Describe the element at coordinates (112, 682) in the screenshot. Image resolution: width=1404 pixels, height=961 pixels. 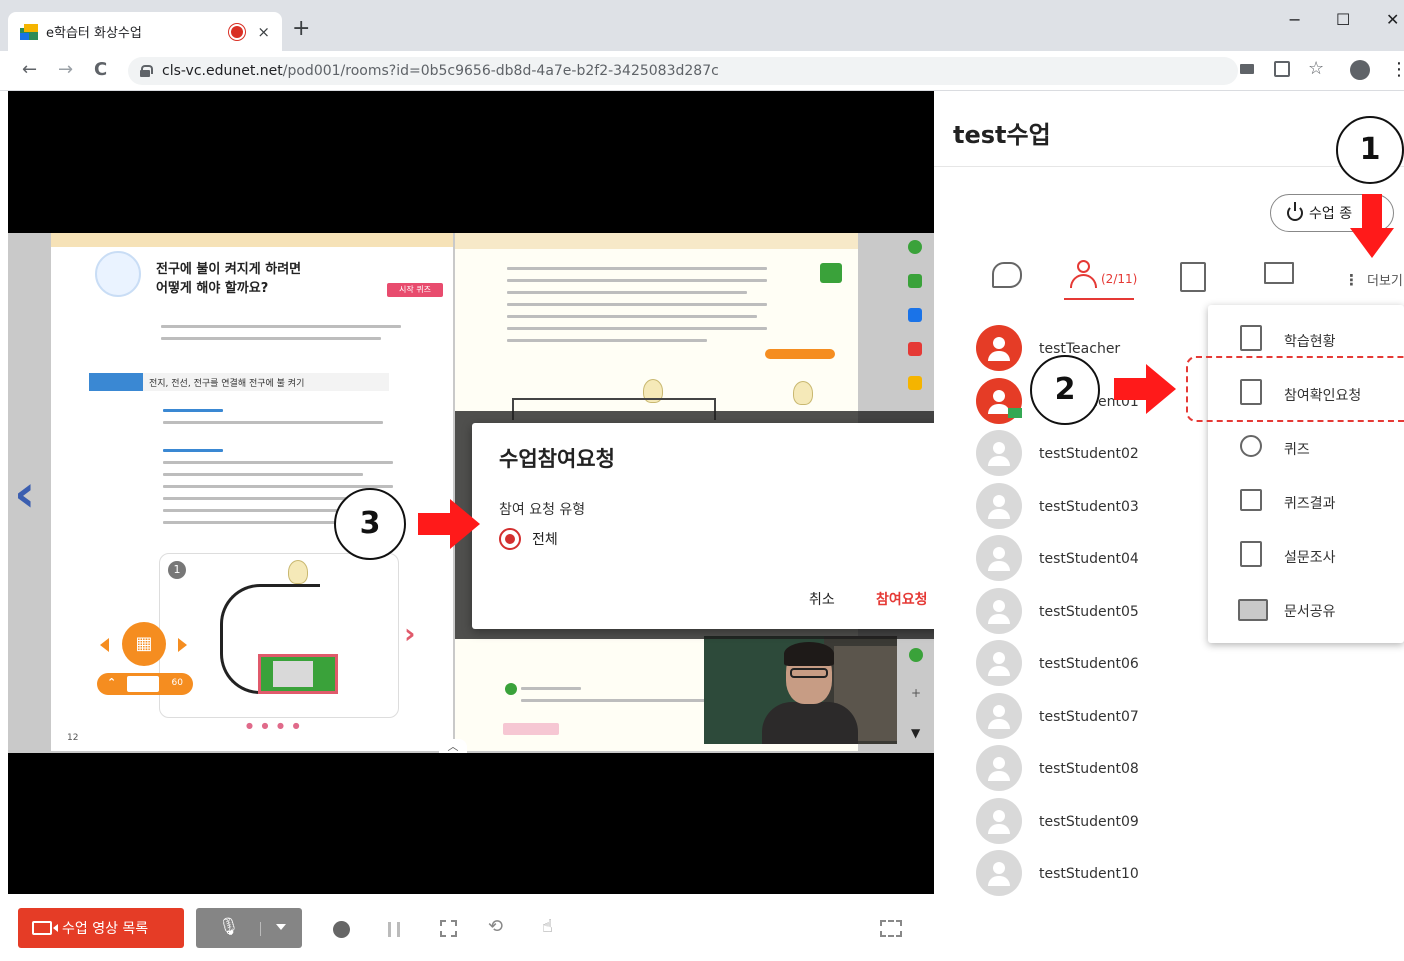
I see `chevron-up-icon: ⌃` at that location.